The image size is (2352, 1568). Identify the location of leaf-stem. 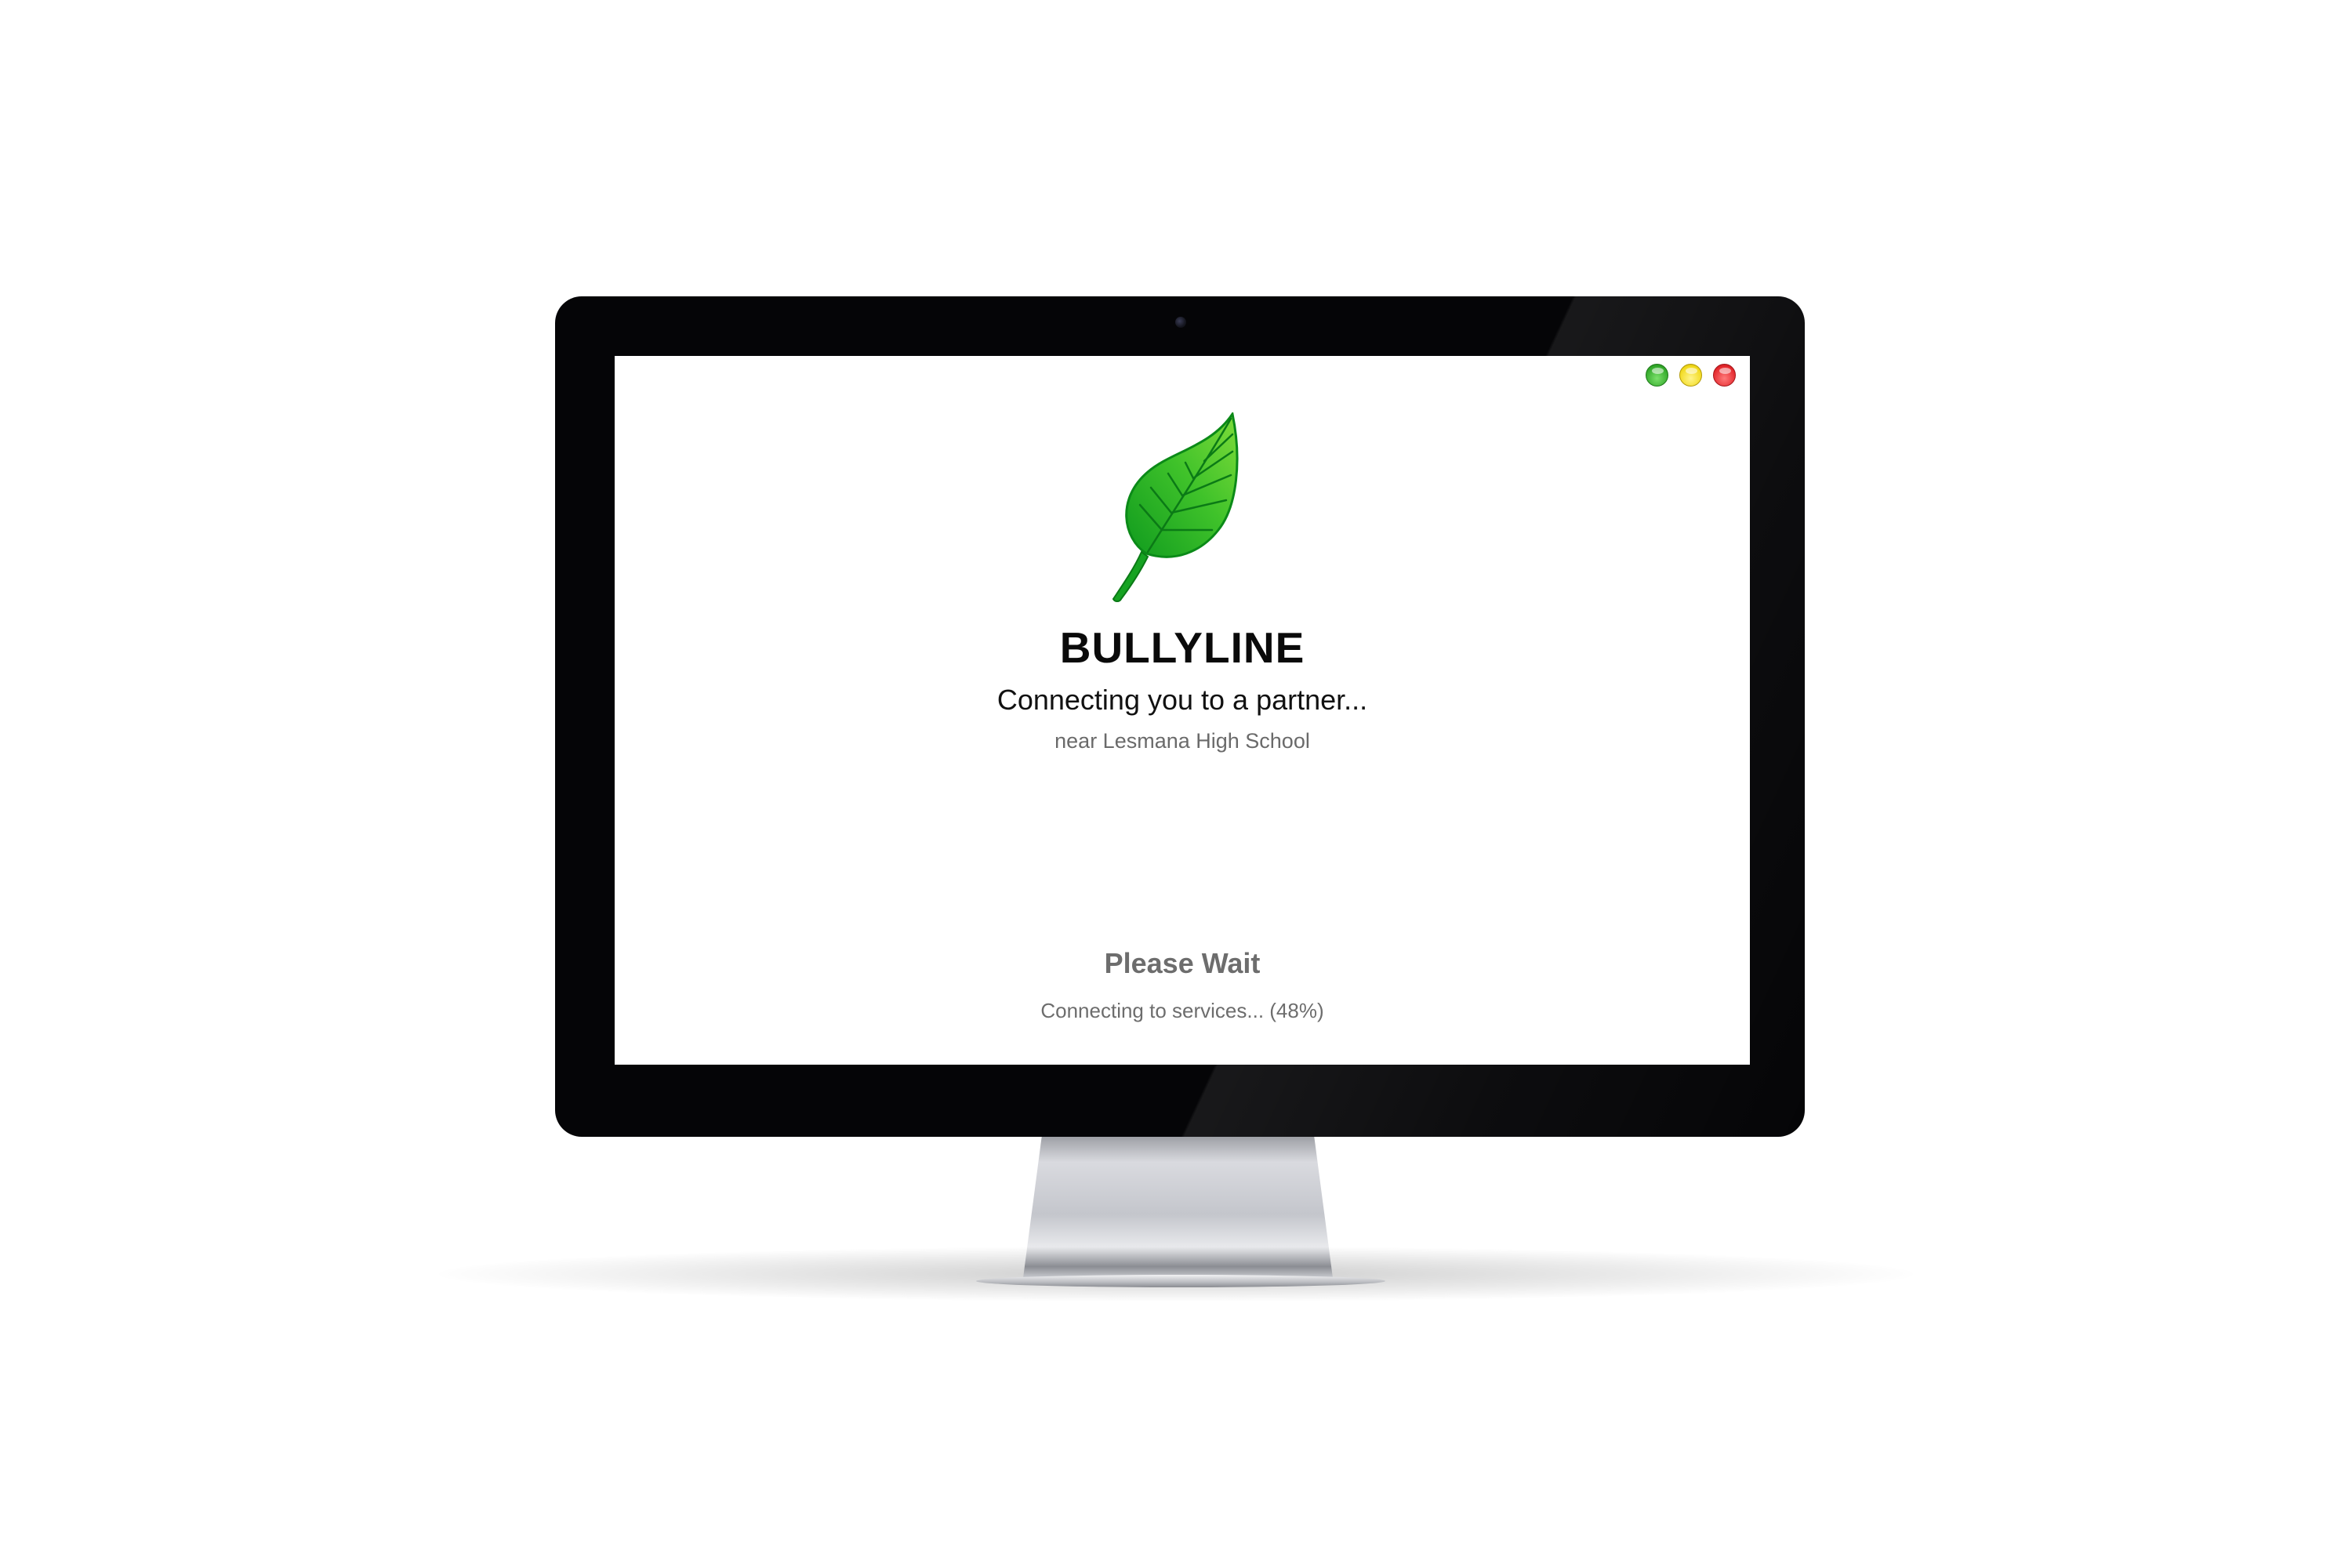
(1130, 576).